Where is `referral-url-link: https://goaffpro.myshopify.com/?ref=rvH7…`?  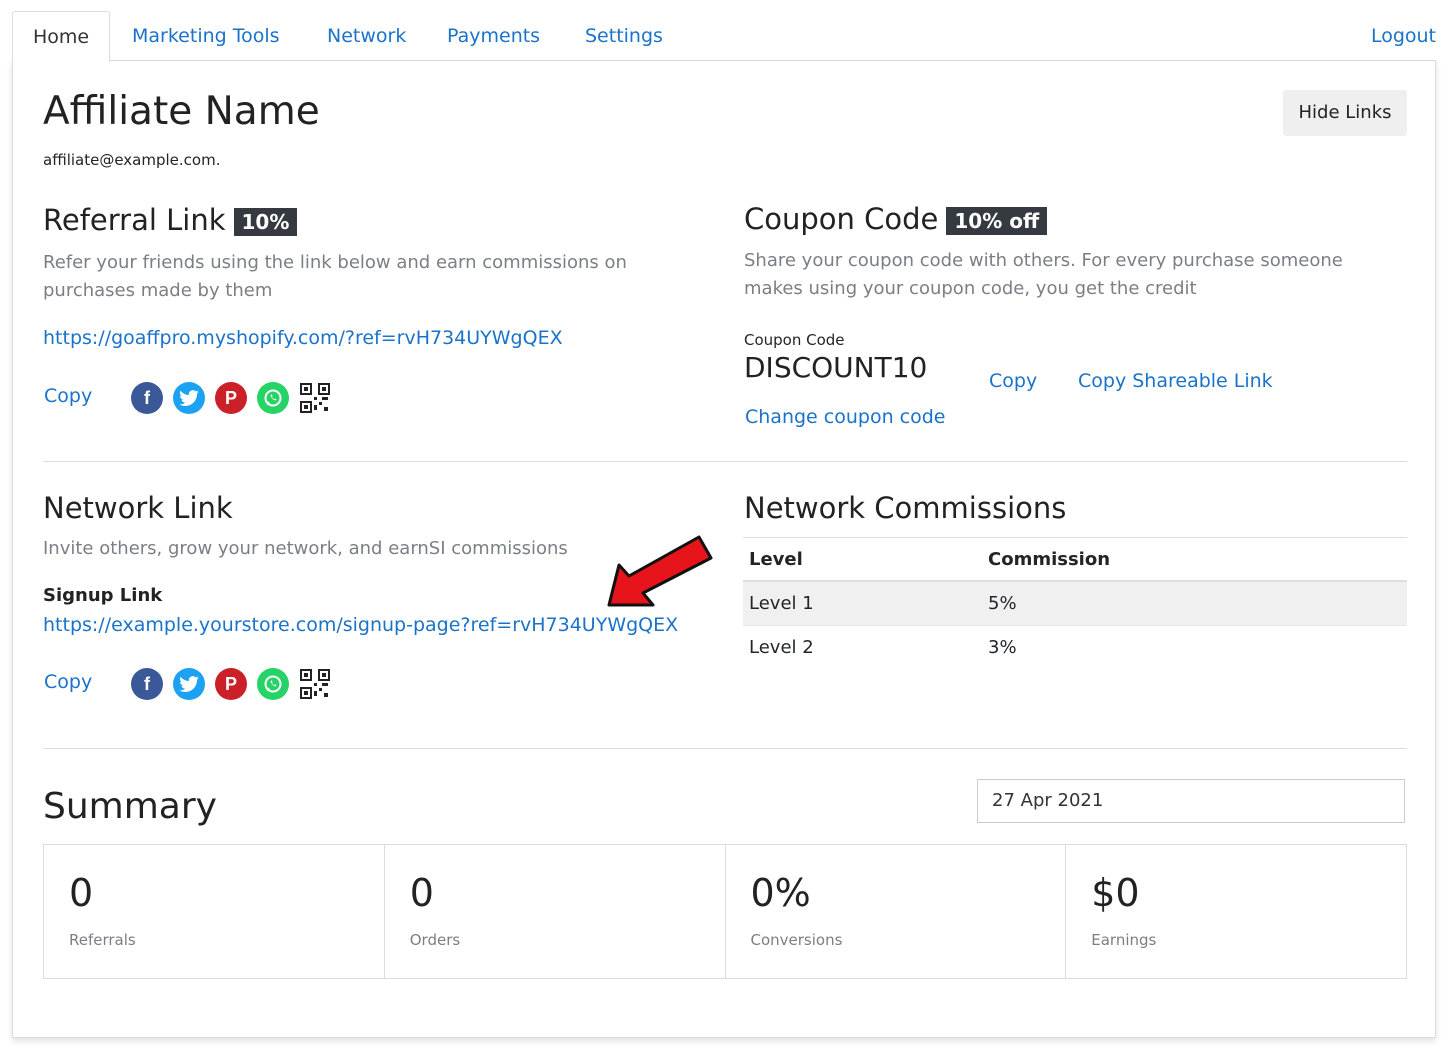
referral-url-link: https://goaffpro.myshopify.com/?ref=rvH7… is located at coordinates (303, 338).